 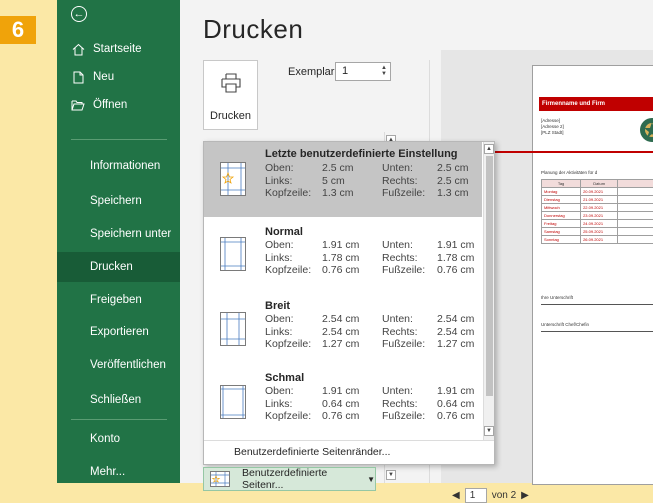 I want to click on next-page-icon: ▶, so click(x=525, y=495).